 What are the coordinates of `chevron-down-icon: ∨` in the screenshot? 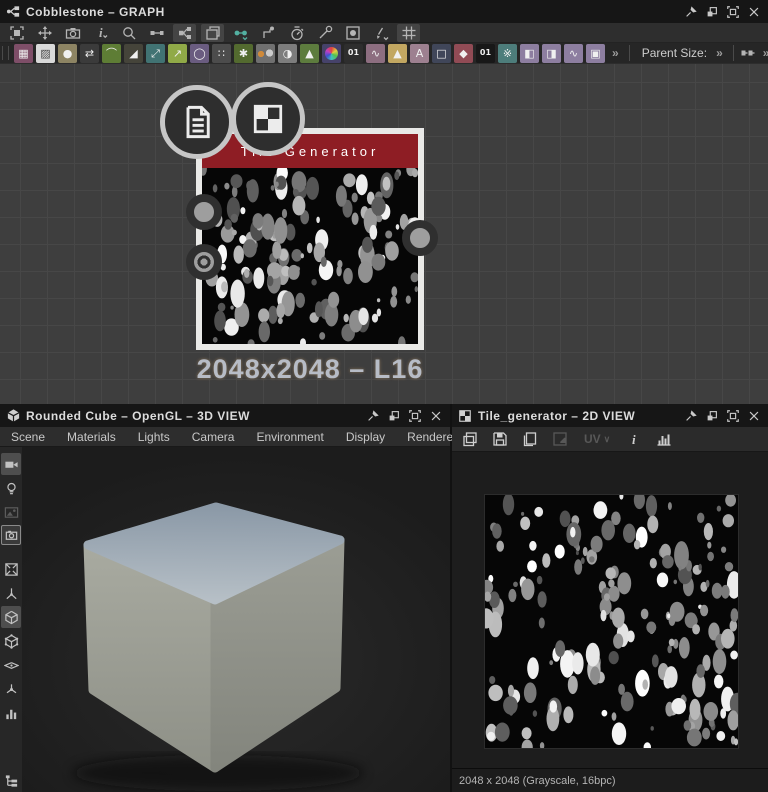 It's located at (607, 438).